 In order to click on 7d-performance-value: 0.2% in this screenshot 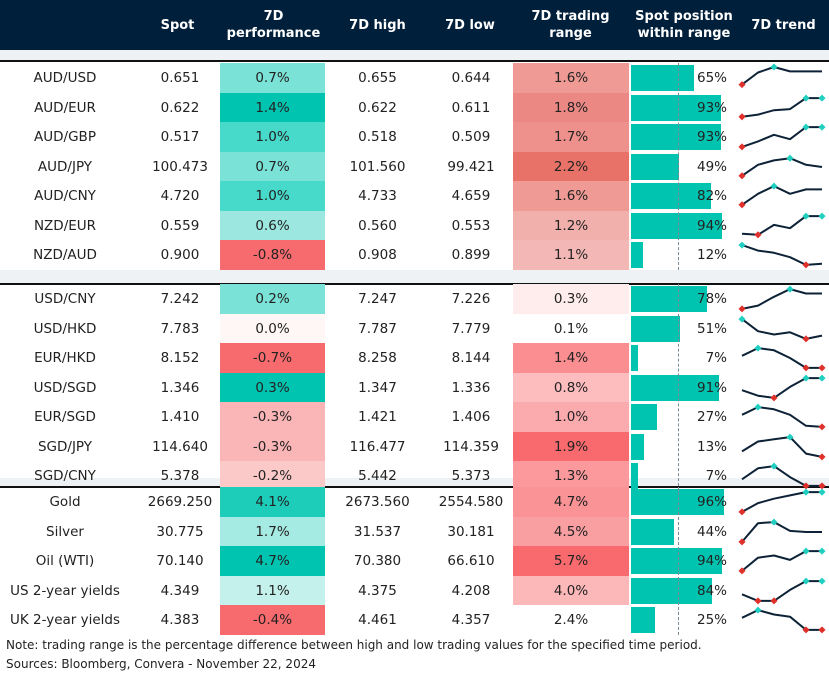, I will do `click(272, 299)`.